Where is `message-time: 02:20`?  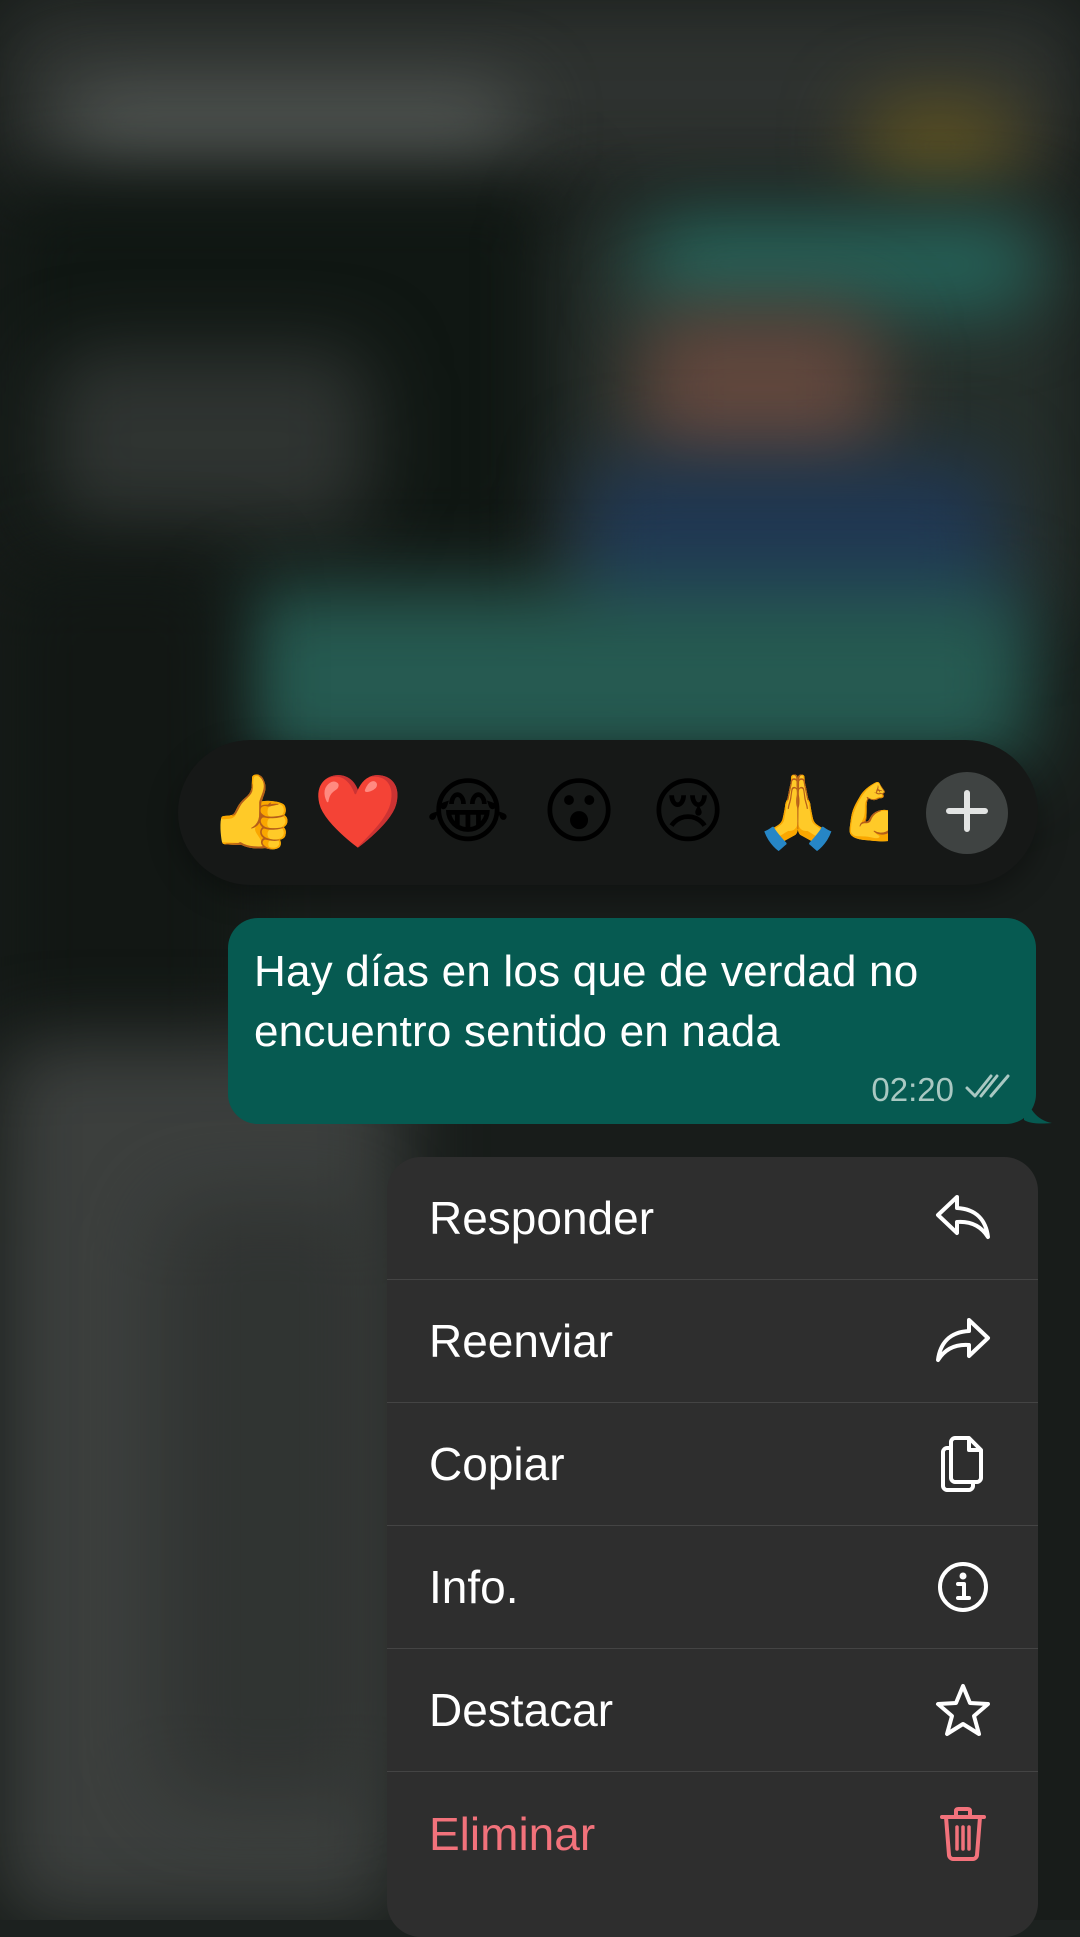
message-time: 02:20 is located at coordinates (912, 1089).